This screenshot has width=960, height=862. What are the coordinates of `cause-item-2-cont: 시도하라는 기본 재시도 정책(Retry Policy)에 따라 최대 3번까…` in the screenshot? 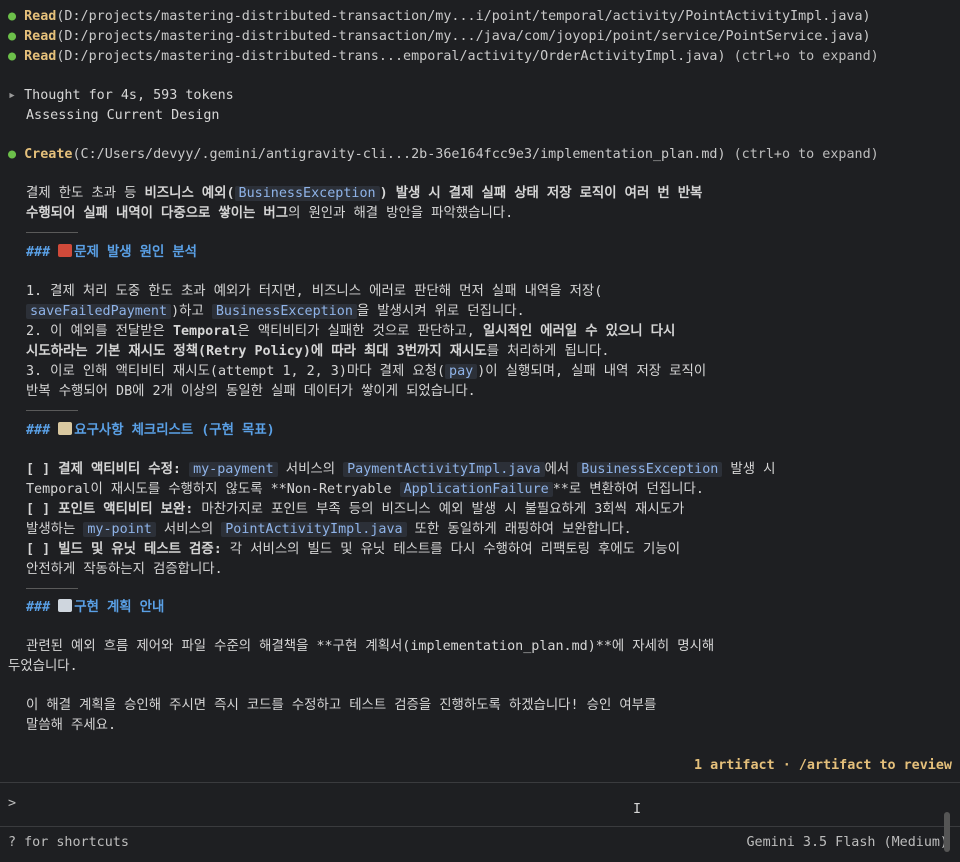 It's located at (318, 351).